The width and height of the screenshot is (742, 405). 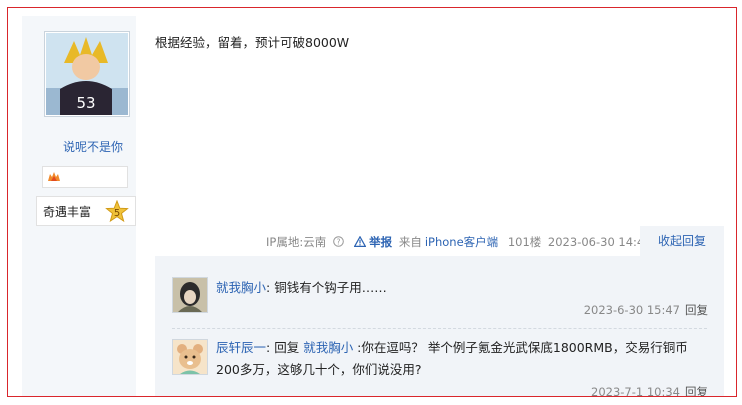 I want to click on user-avatar: 53, so click(x=87, y=74).